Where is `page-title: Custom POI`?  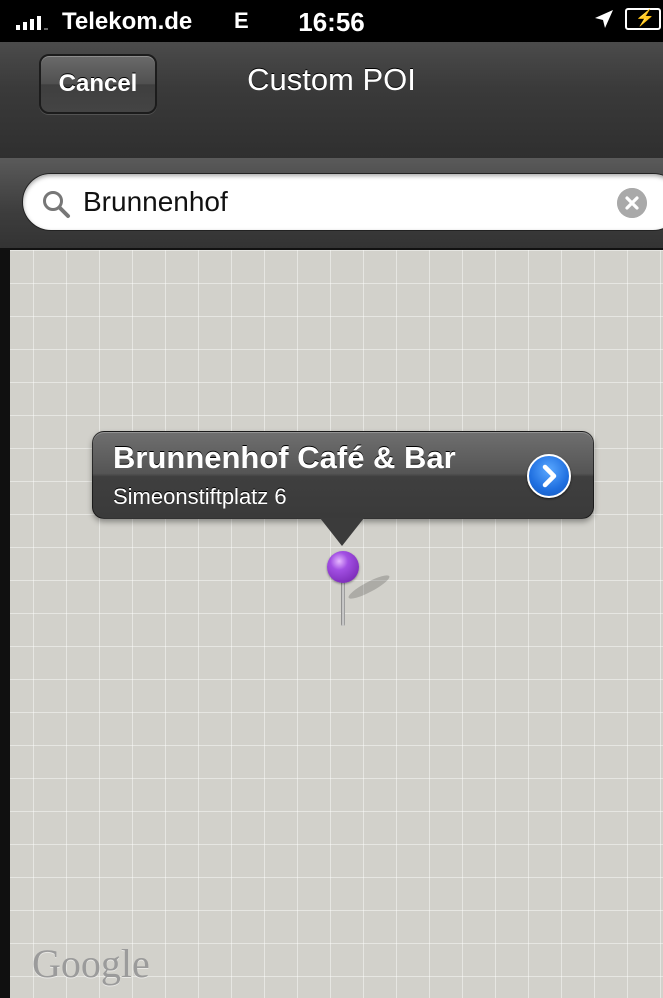
page-title: Custom POI is located at coordinates (331, 79).